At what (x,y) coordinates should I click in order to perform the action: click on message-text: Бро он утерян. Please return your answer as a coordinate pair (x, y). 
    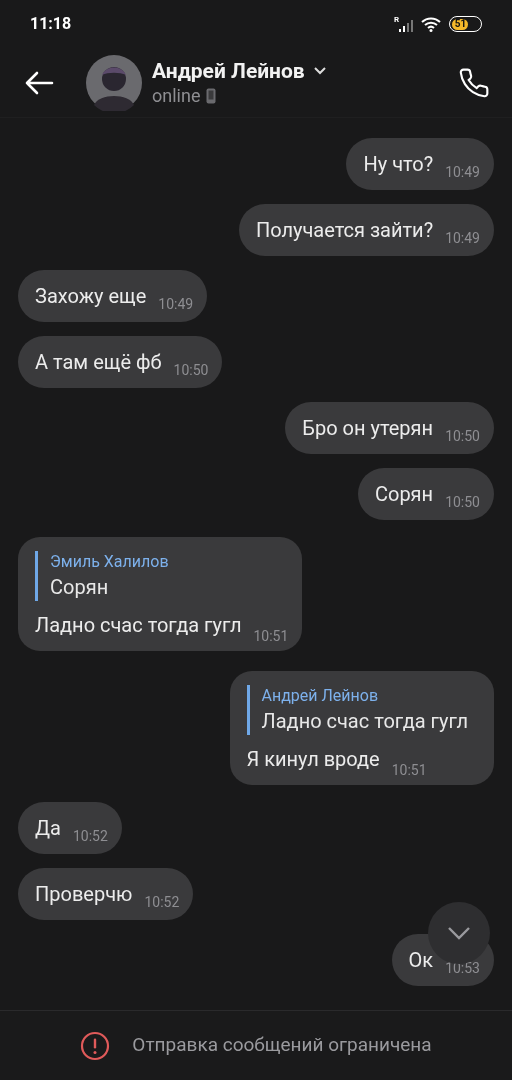
    Looking at the image, I should click on (368, 428).